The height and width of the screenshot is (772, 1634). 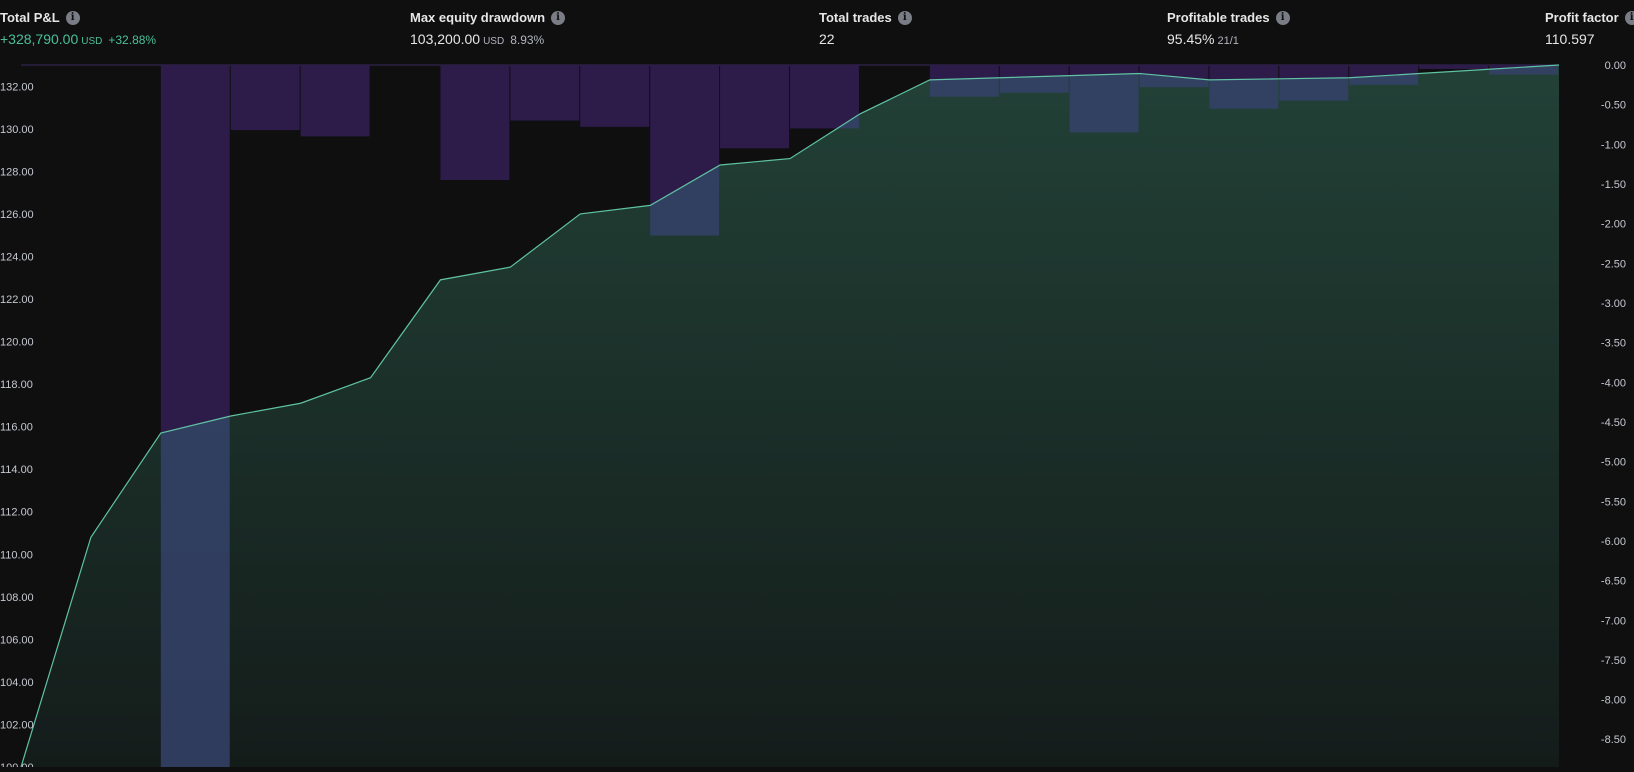 What do you see at coordinates (1613, 740) in the screenshot?
I see `right-axis-tick: -8.50` at bounding box center [1613, 740].